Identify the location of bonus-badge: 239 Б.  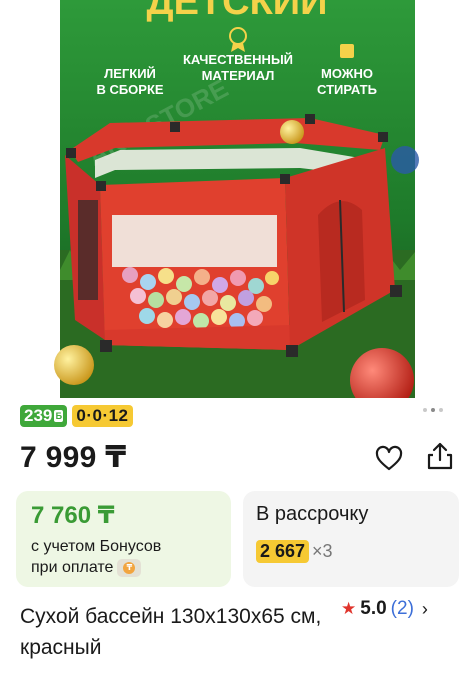
(44, 416).